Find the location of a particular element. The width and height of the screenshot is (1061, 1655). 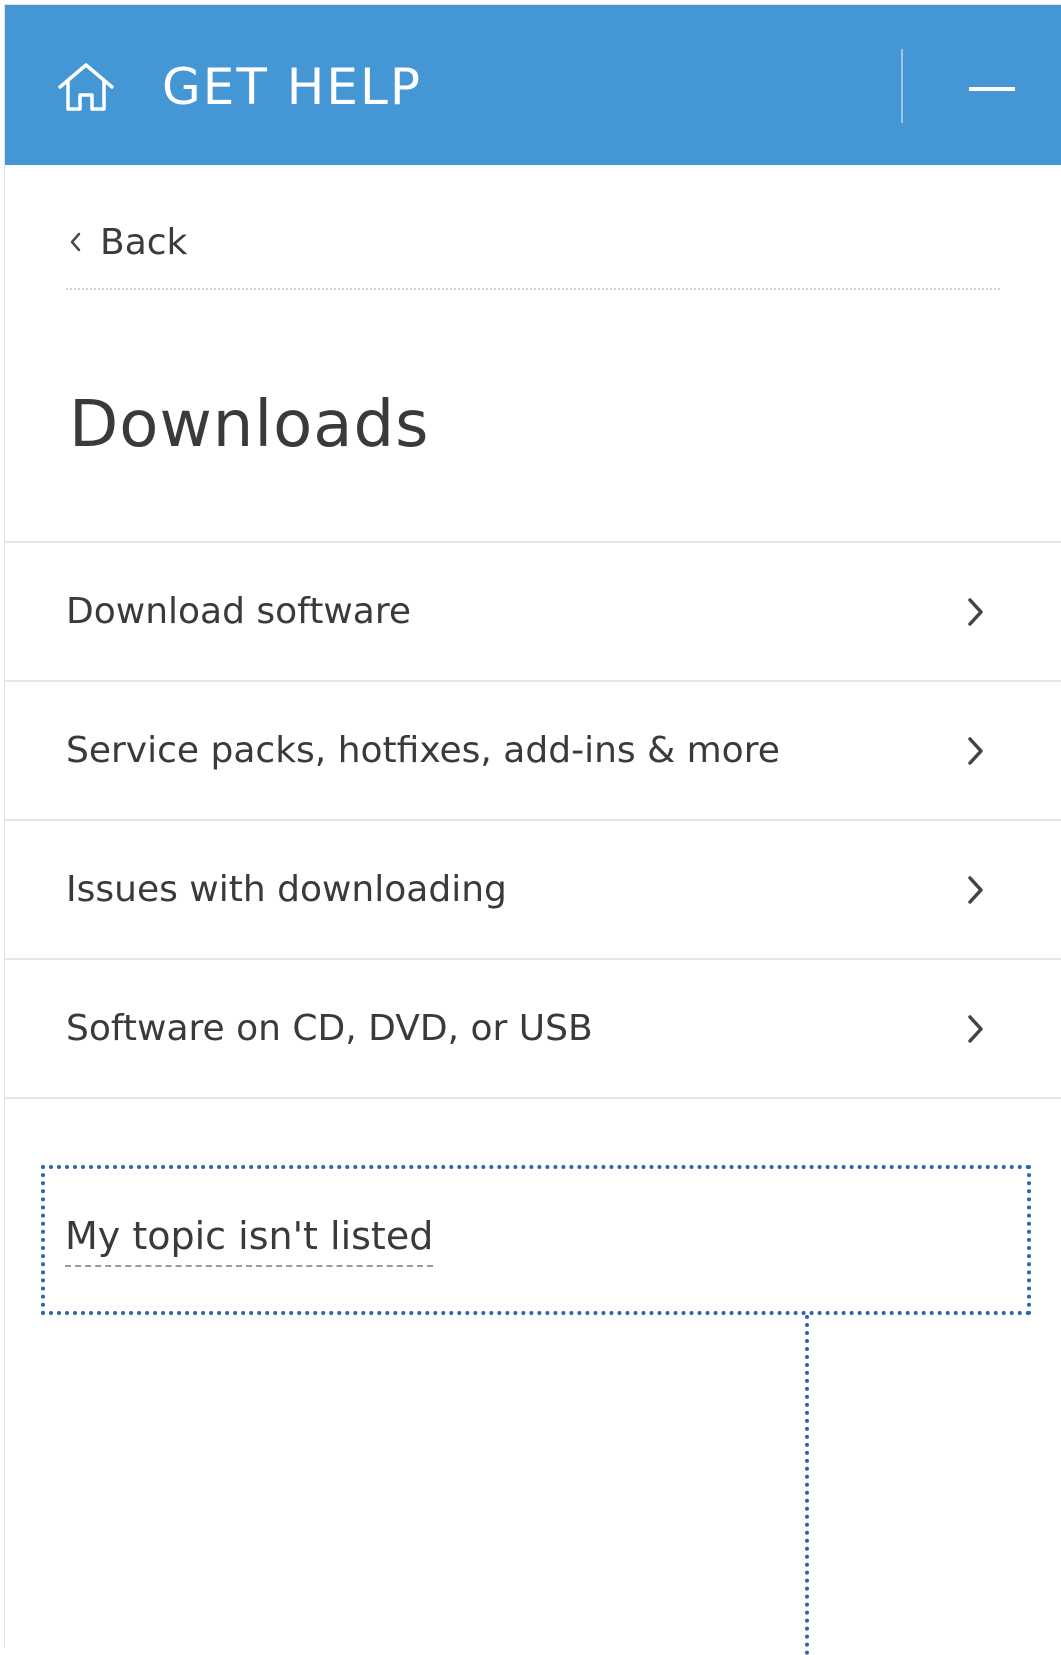

minimize-icon is located at coordinates (992, 89).